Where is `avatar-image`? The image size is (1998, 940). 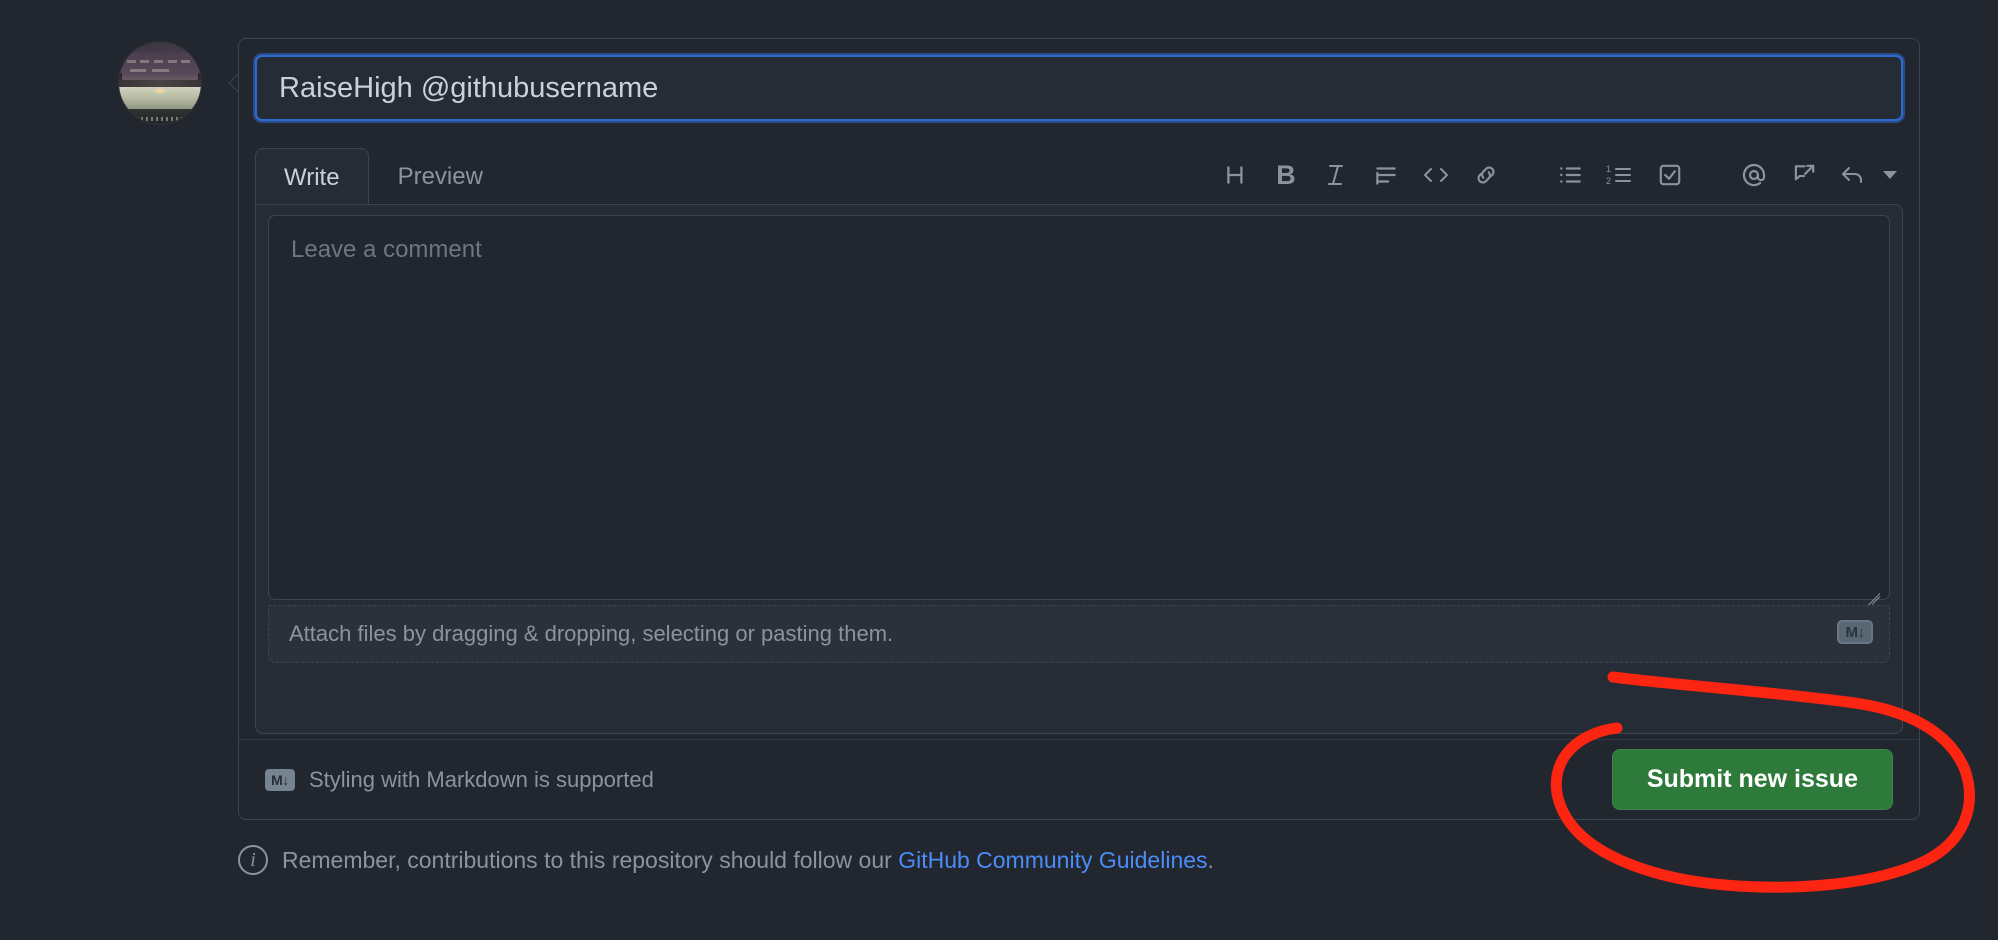 avatar-image is located at coordinates (160, 83).